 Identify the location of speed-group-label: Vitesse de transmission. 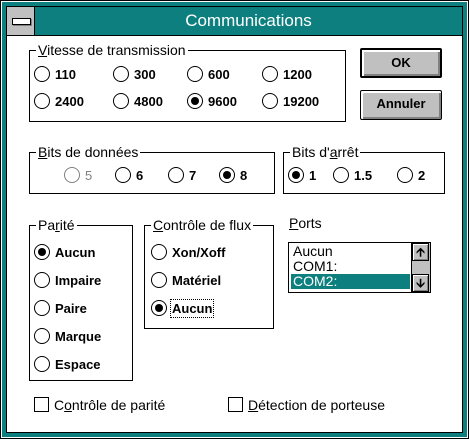
(112, 50).